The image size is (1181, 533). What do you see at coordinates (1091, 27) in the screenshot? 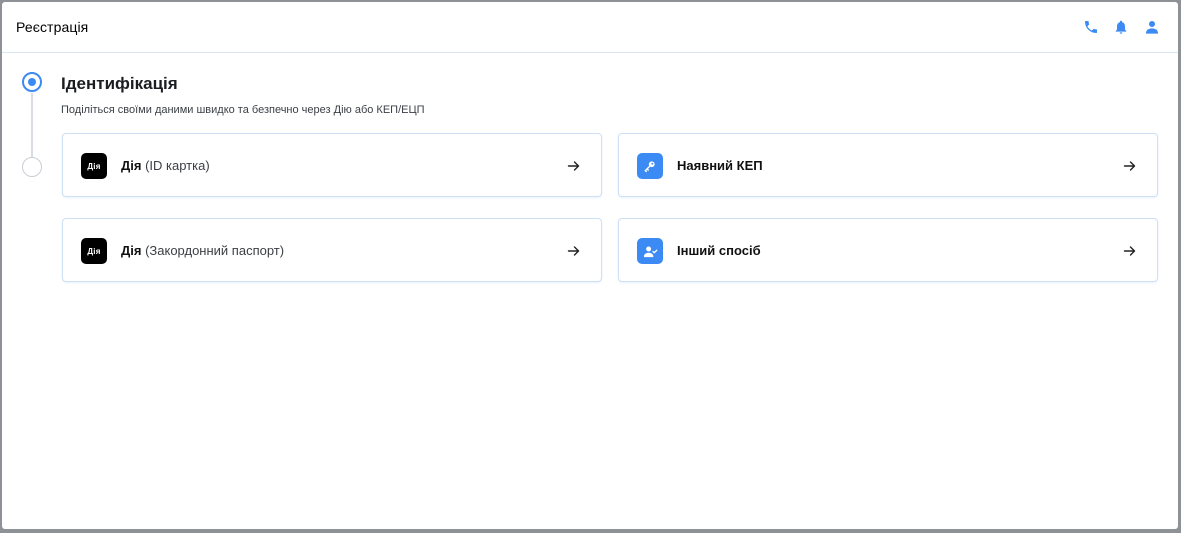
I see `phone-icon` at bounding box center [1091, 27].